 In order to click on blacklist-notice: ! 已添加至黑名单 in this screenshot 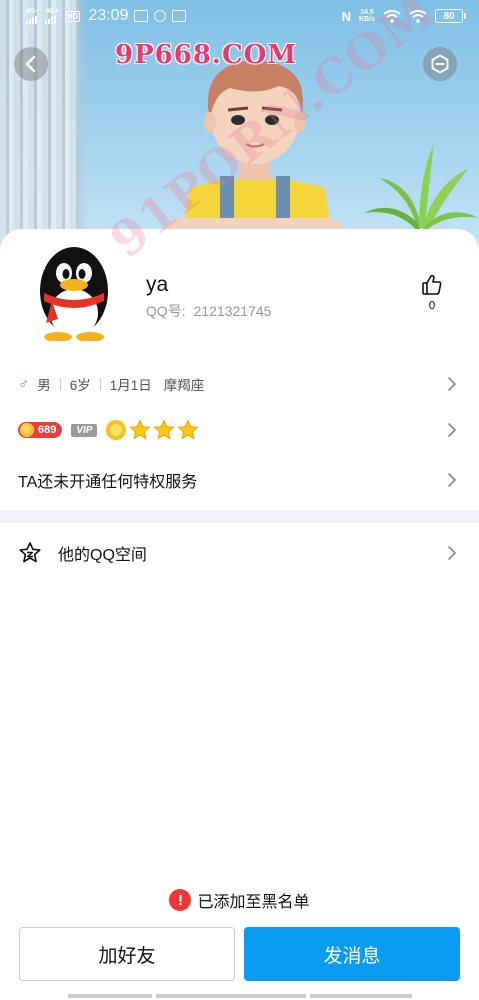, I will do `click(239, 900)`.